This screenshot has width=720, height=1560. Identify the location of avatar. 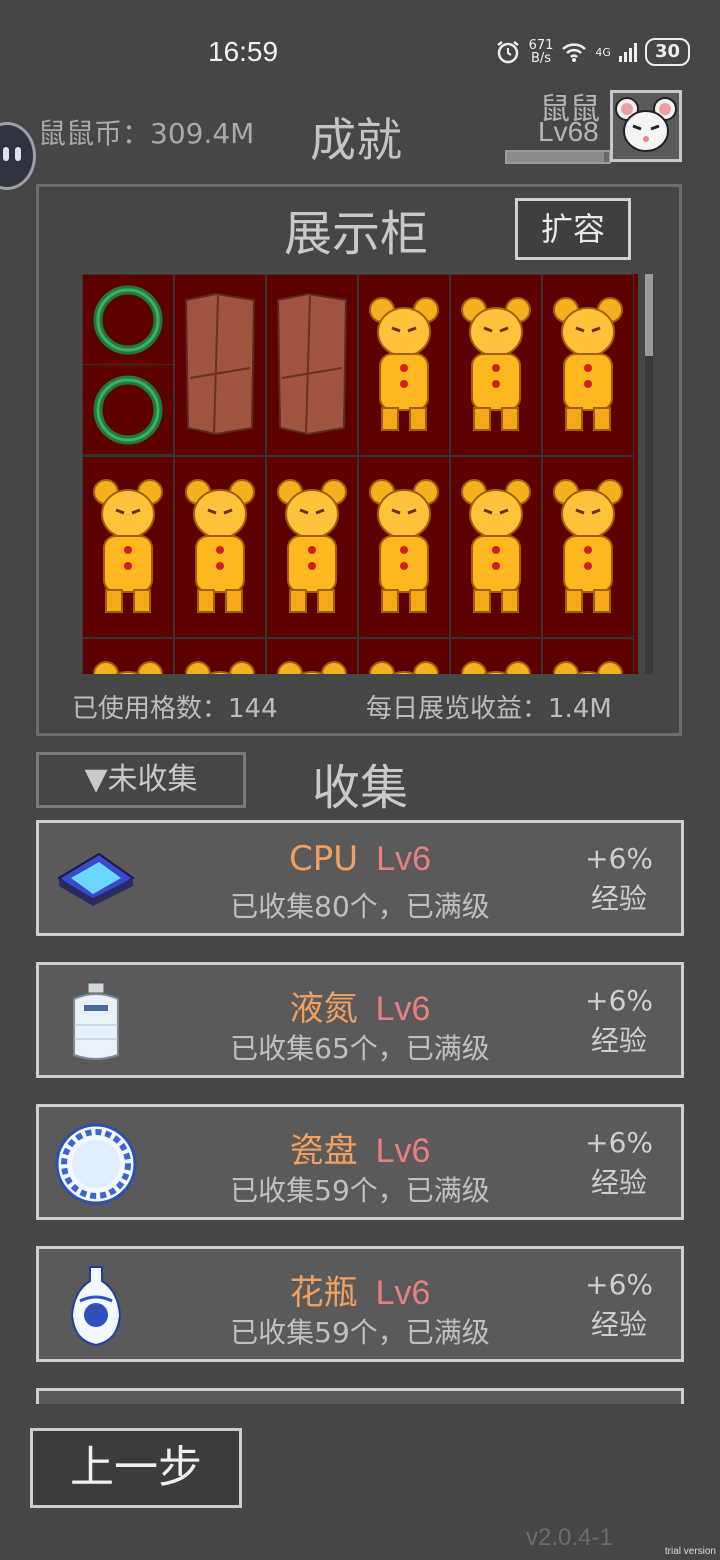
(646, 126).